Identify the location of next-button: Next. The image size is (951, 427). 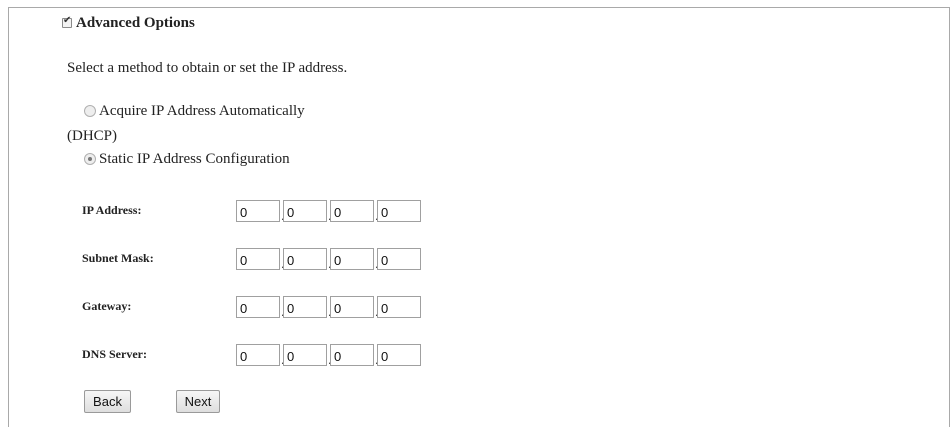
(198, 401).